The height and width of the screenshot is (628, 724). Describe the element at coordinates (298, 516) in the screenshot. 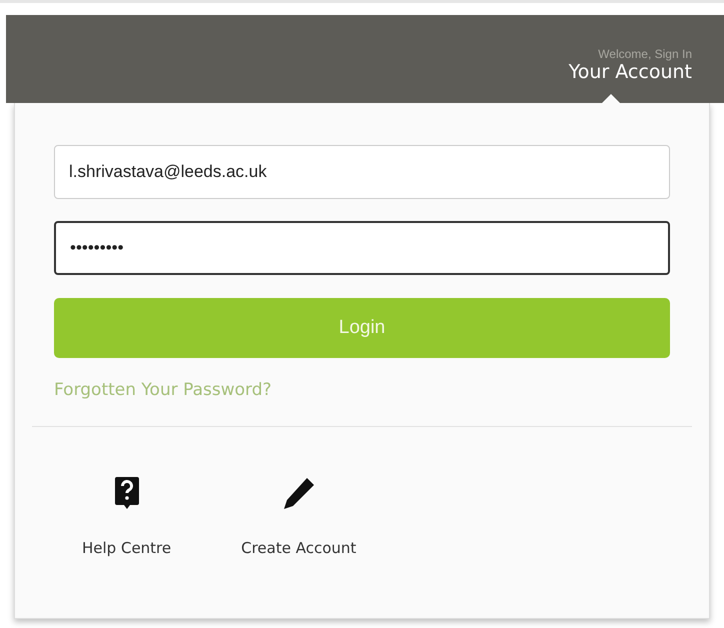

I see `account-action-link: Create Account` at that location.